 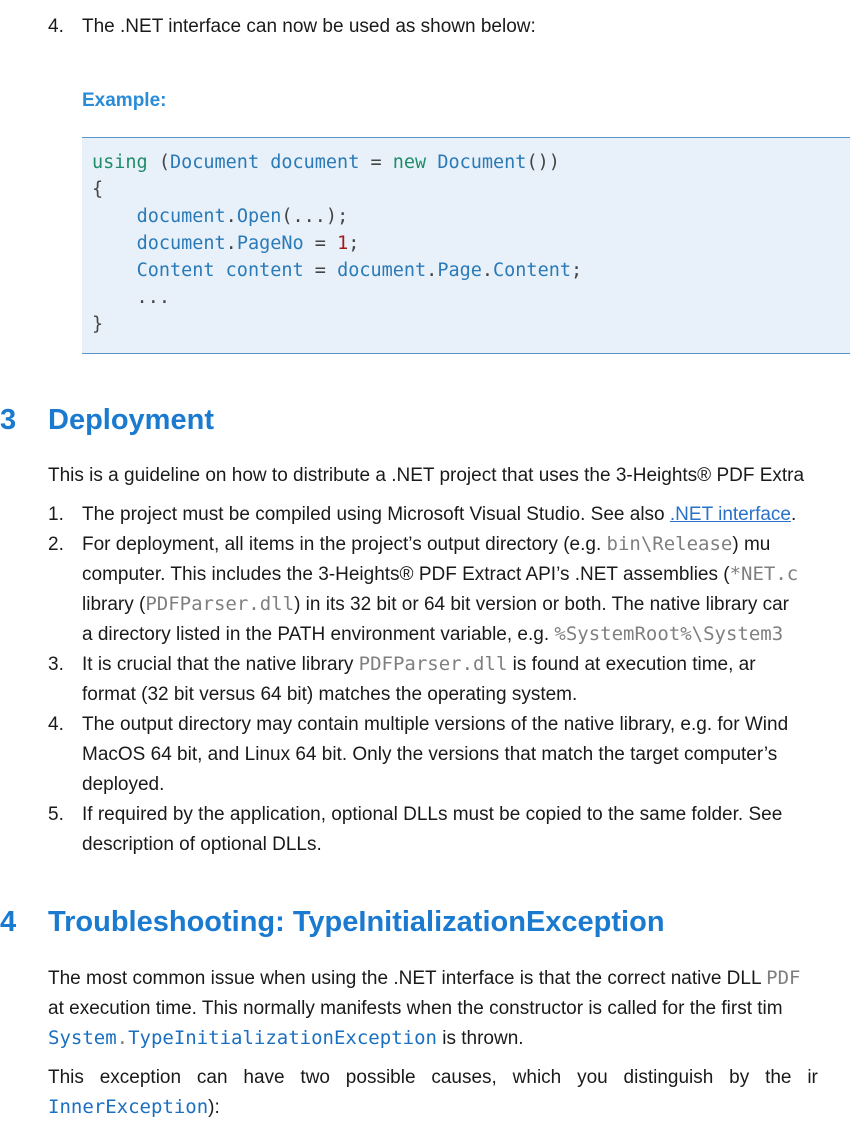 I want to click on list-item-number: 1., so click(x=56, y=514).